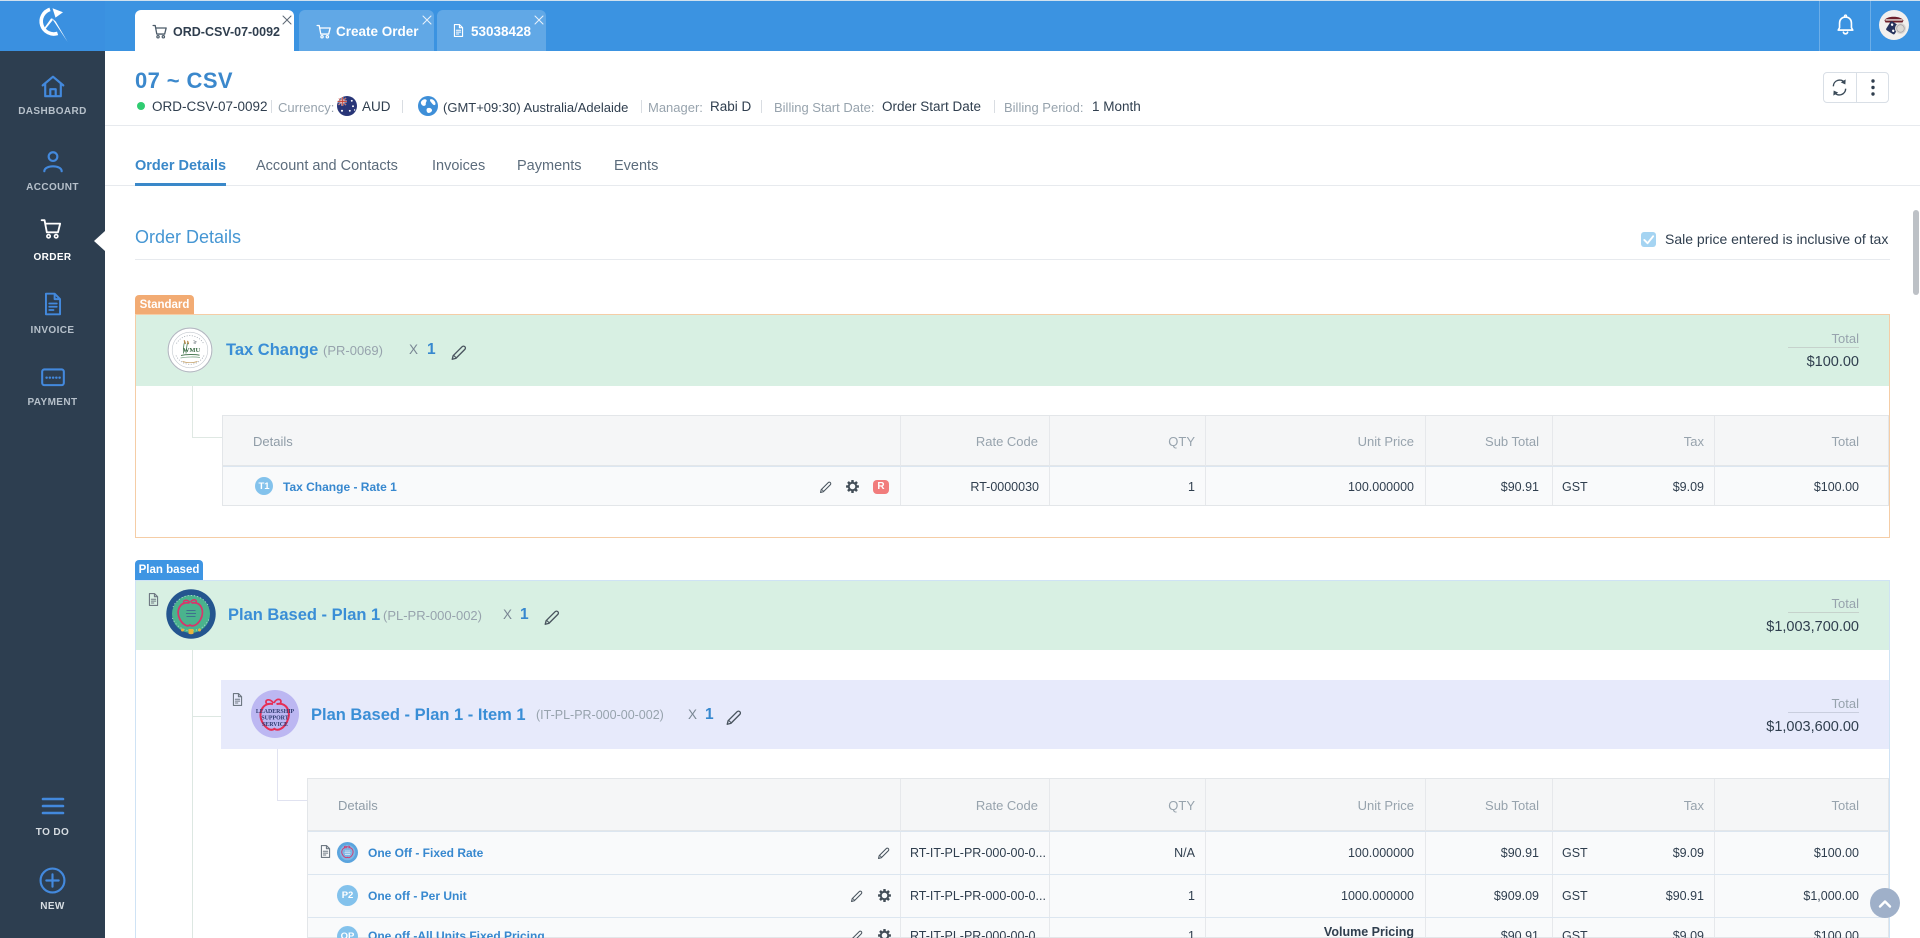 The height and width of the screenshot is (938, 1920). What do you see at coordinates (192, 350) in the screenshot?
I see `svg-text: WMU` at bounding box center [192, 350].